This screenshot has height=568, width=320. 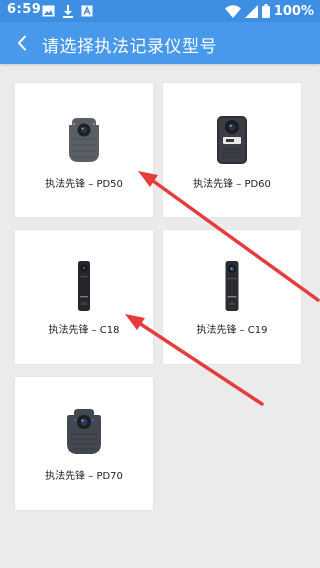 What do you see at coordinates (84, 431) in the screenshot?
I see `pd70-camera-icon` at bounding box center [84, 431].